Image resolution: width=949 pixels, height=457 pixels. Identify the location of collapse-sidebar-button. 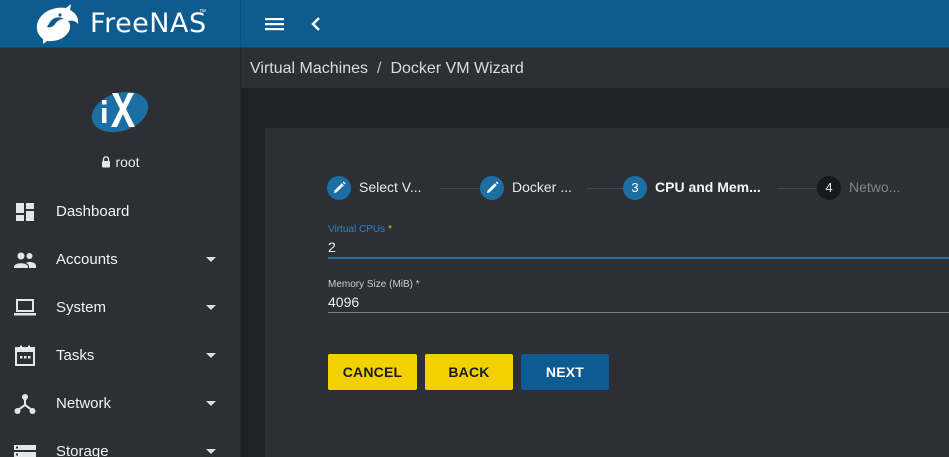
(316, 24).